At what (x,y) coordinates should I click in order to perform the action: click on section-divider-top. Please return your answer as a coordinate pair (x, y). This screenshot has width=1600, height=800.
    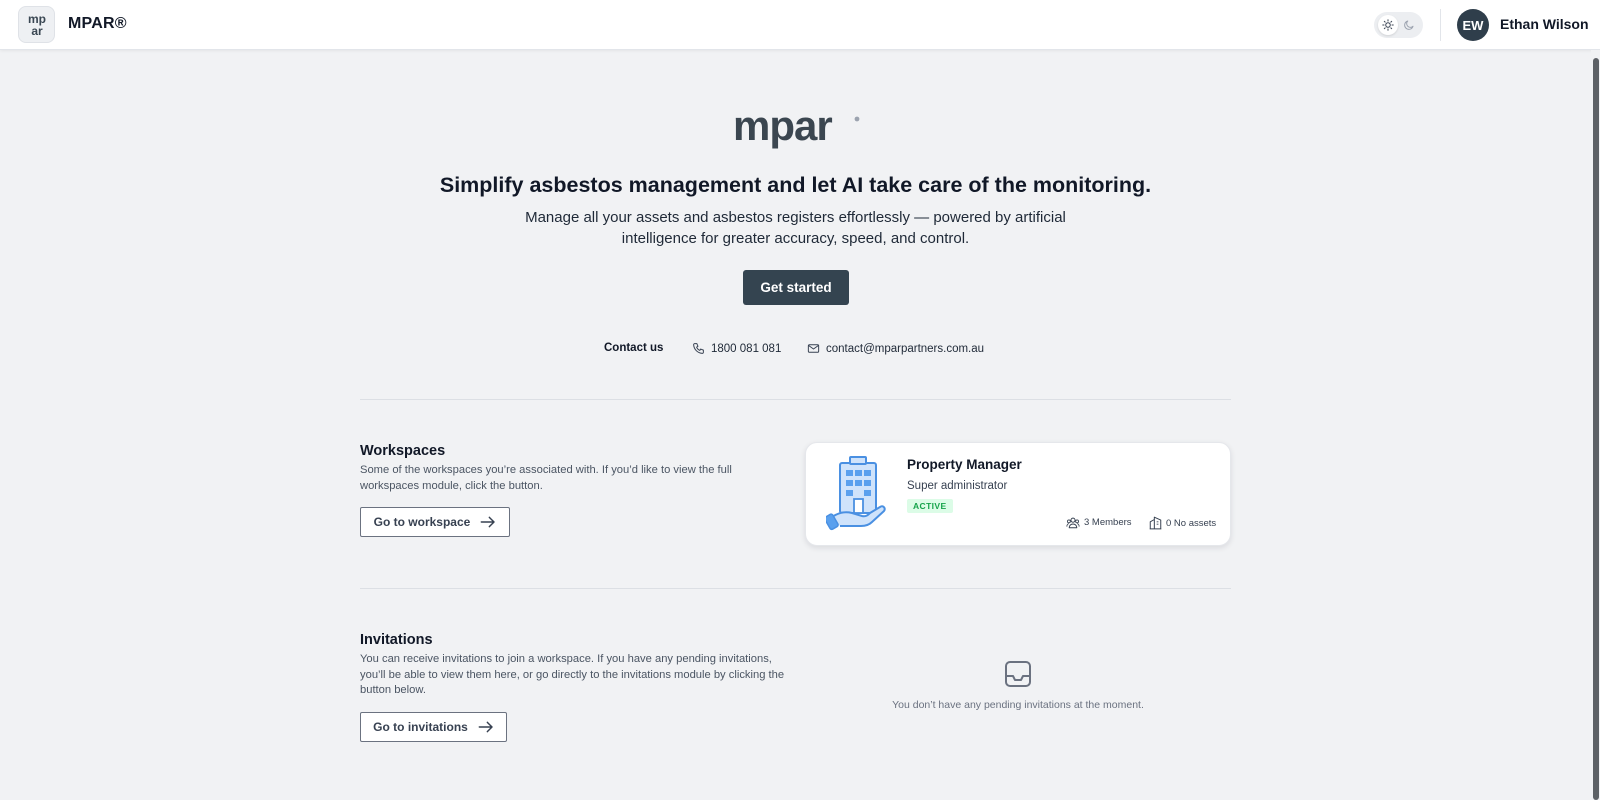
    Looking at the image, I should click on (795, 399).